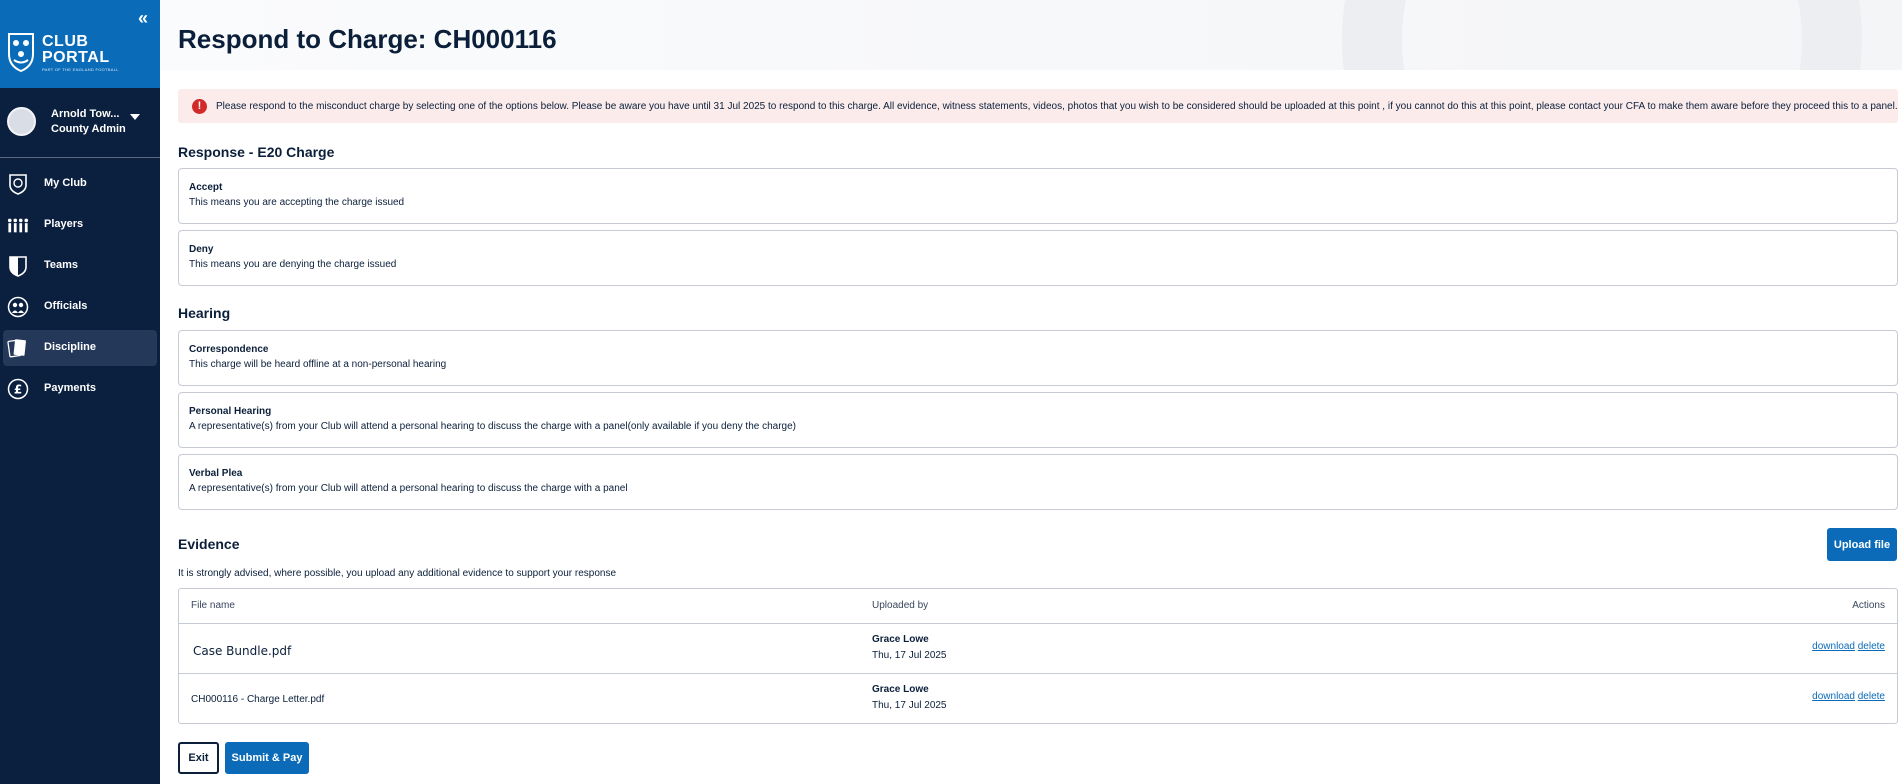 Image resolution: width=1902 pixels, height=784 pixels. Describe the element at coordinates (900, 605) in the screenshot. I see `column-header-uploaded-by: Uploaded by` at that location.